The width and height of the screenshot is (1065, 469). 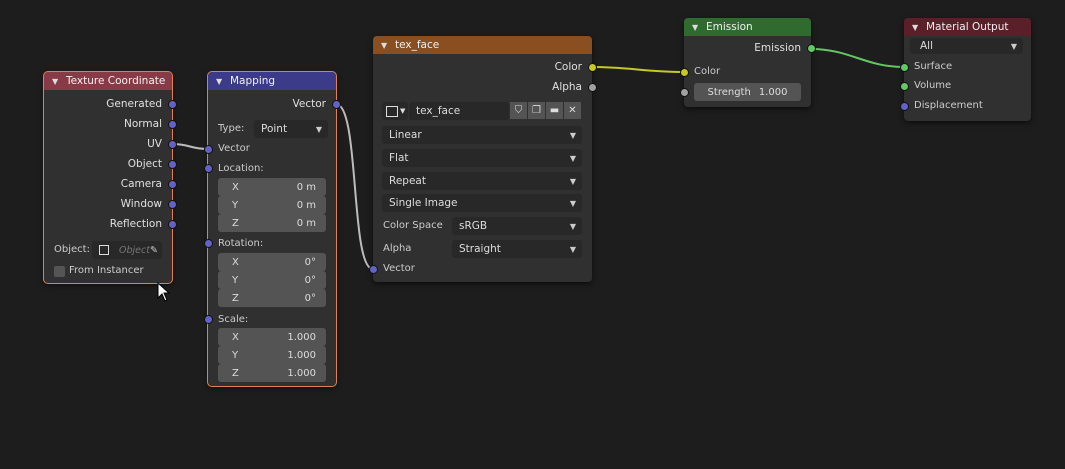 What do you see at coordinates (354, 186) in the screenshot?
I see `link-mapping-to-texture` at bounding box center [354, 186].